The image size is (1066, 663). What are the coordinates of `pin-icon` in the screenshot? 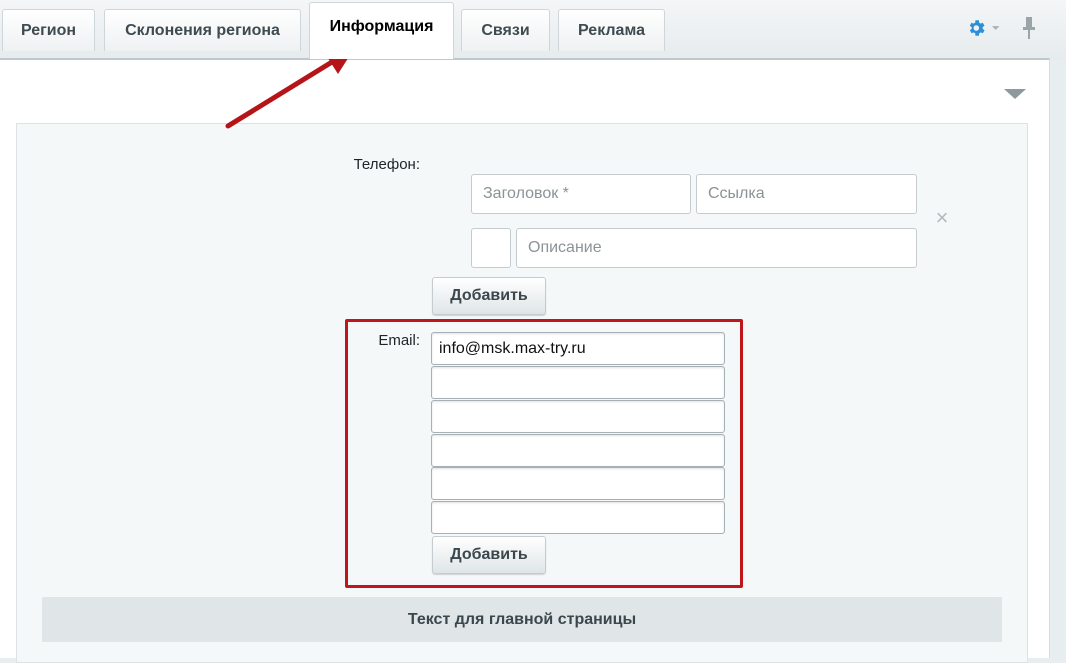 It's located at (1029, 28).